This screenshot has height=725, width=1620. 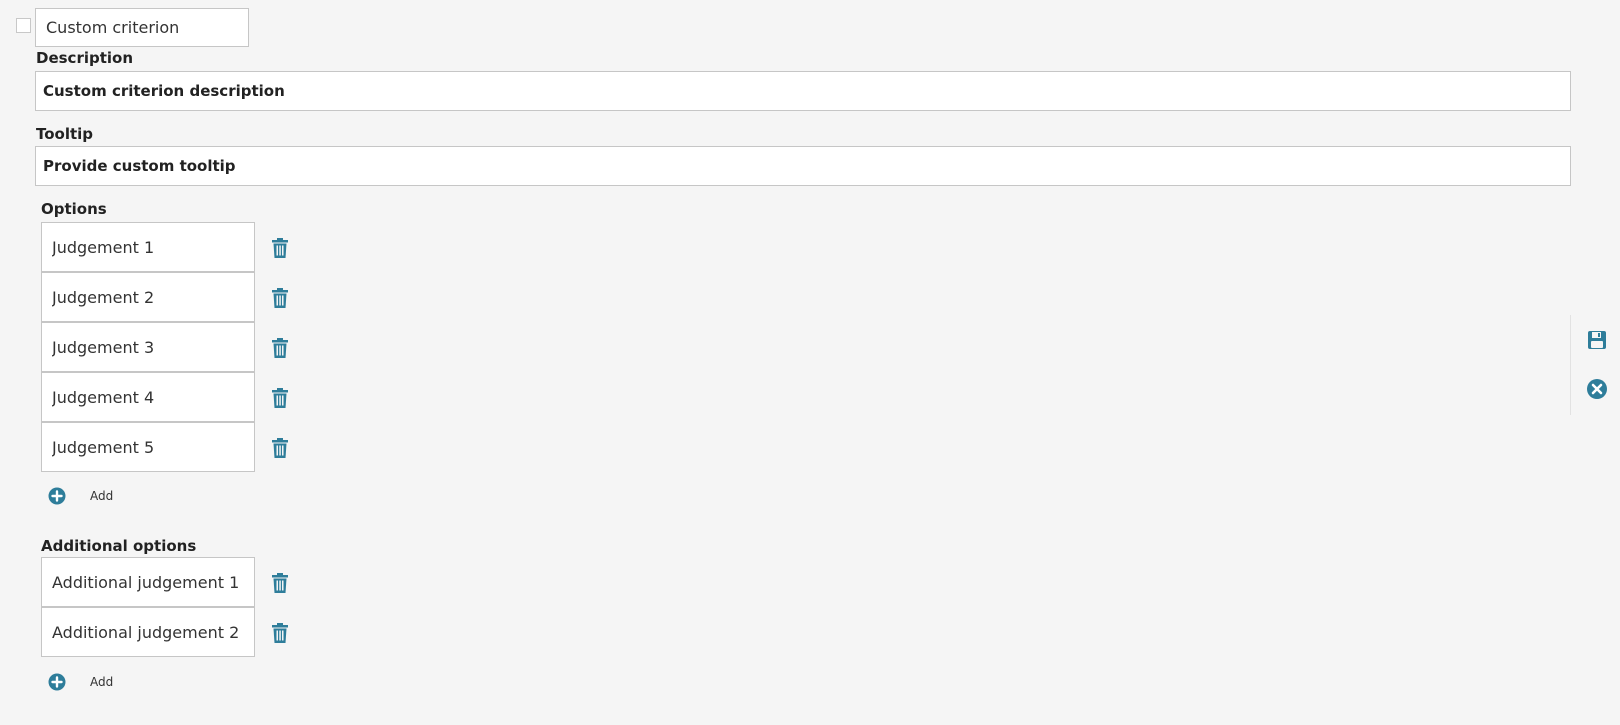 I want to click on close-circle-icon, so click(x=1597, y=389).